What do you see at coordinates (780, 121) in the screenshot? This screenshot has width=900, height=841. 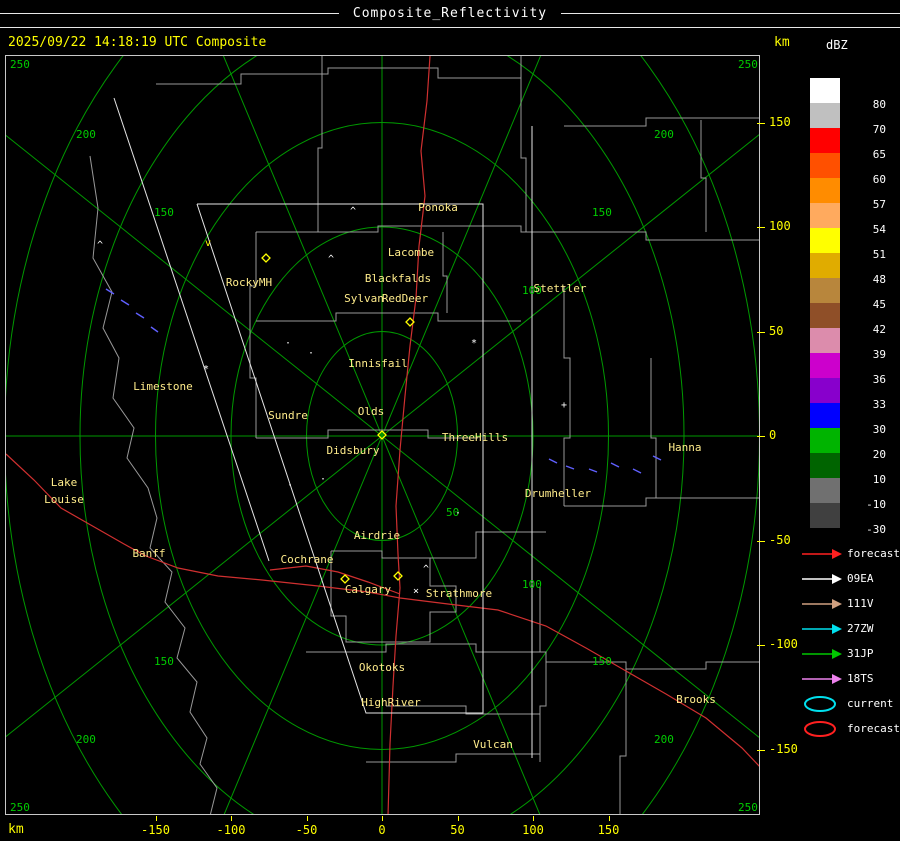 I see `right-axis-value: 150` at bounding box center [780, 121].